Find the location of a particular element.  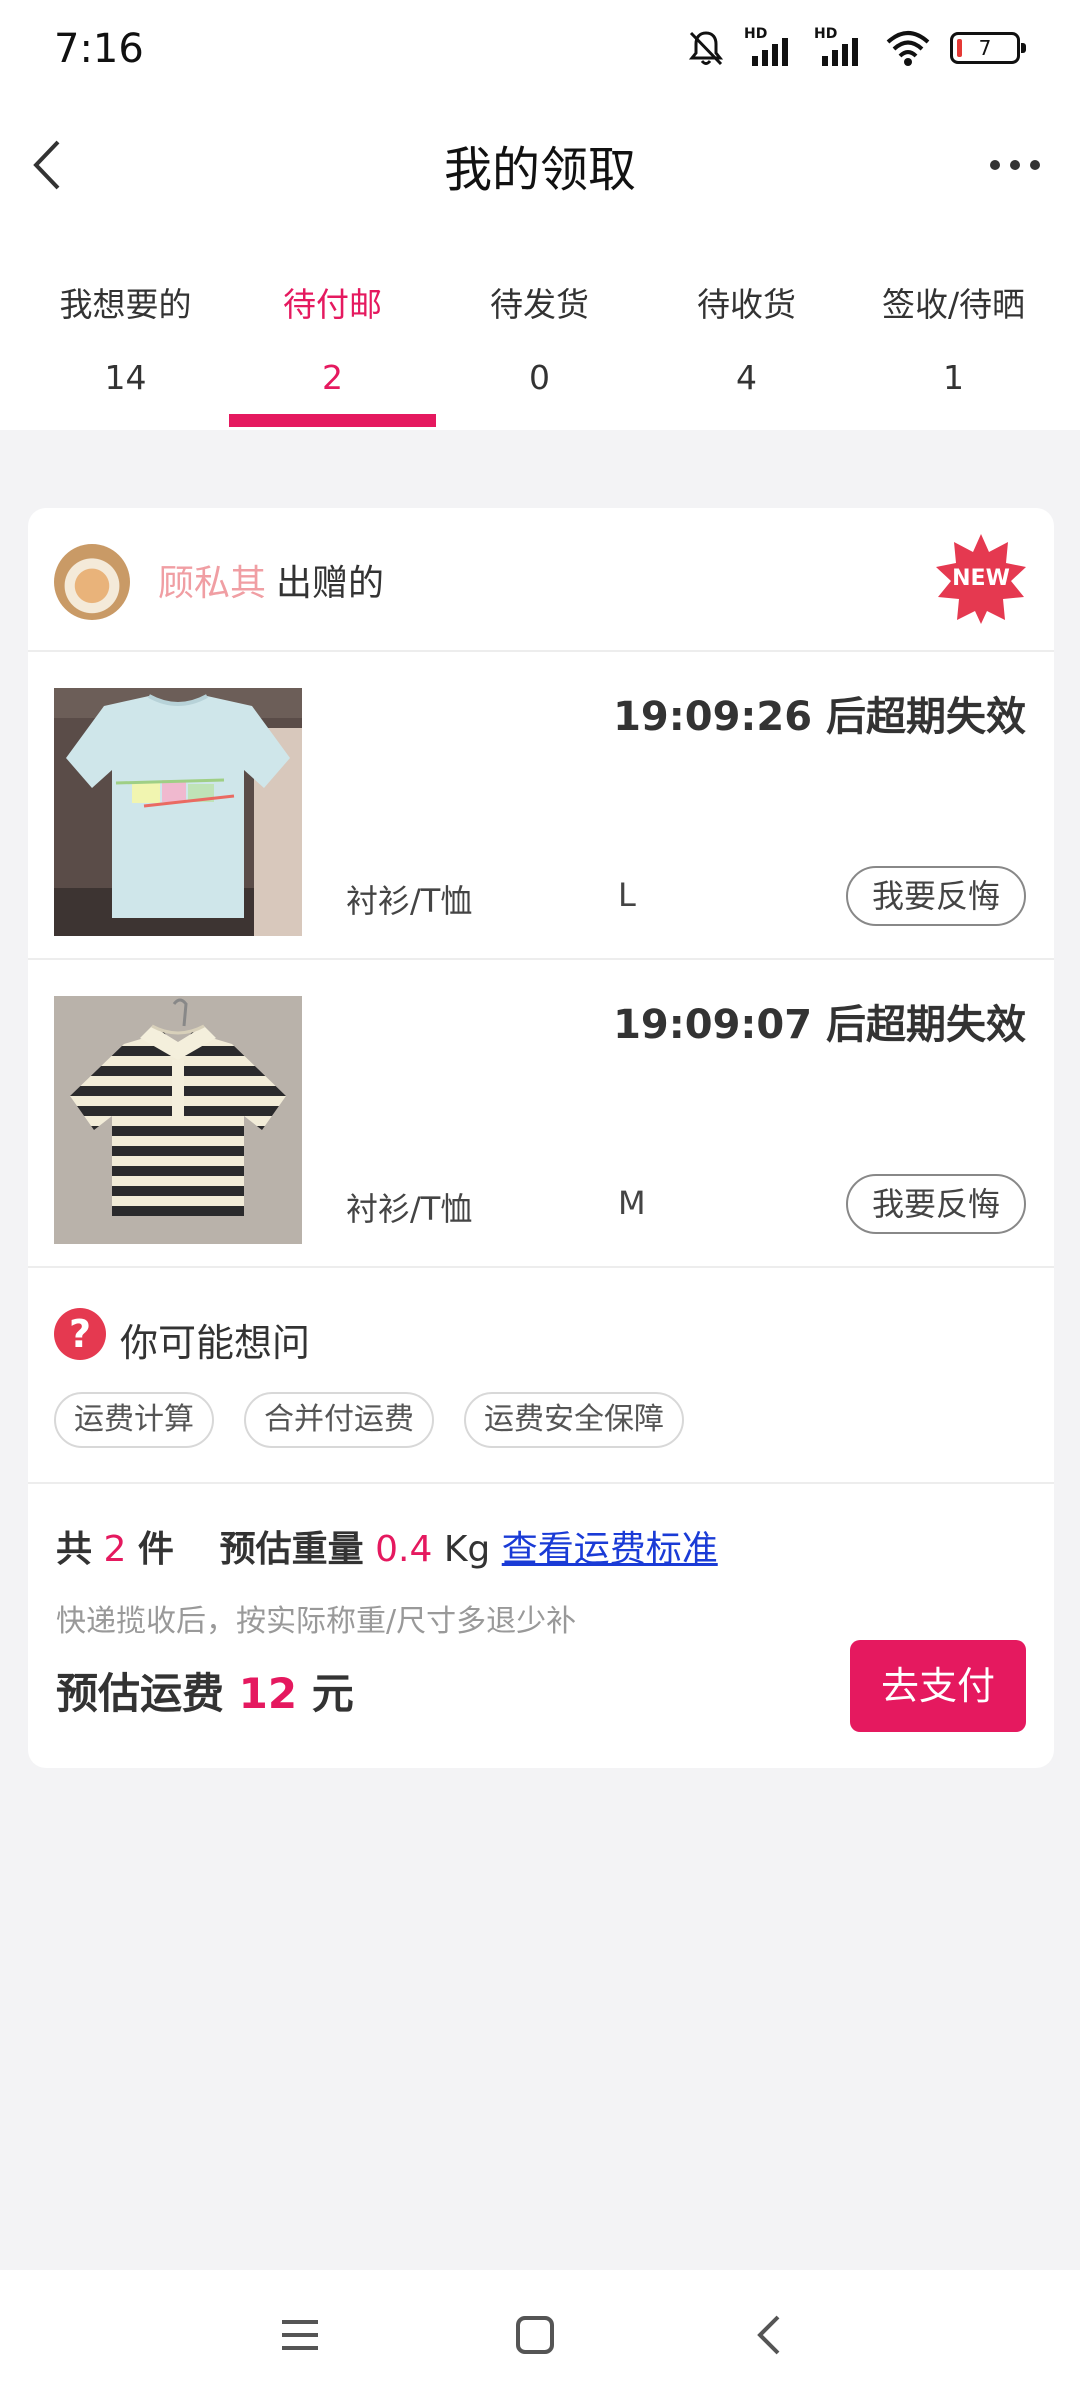

back-icon is located at coordinates (768, 2335).